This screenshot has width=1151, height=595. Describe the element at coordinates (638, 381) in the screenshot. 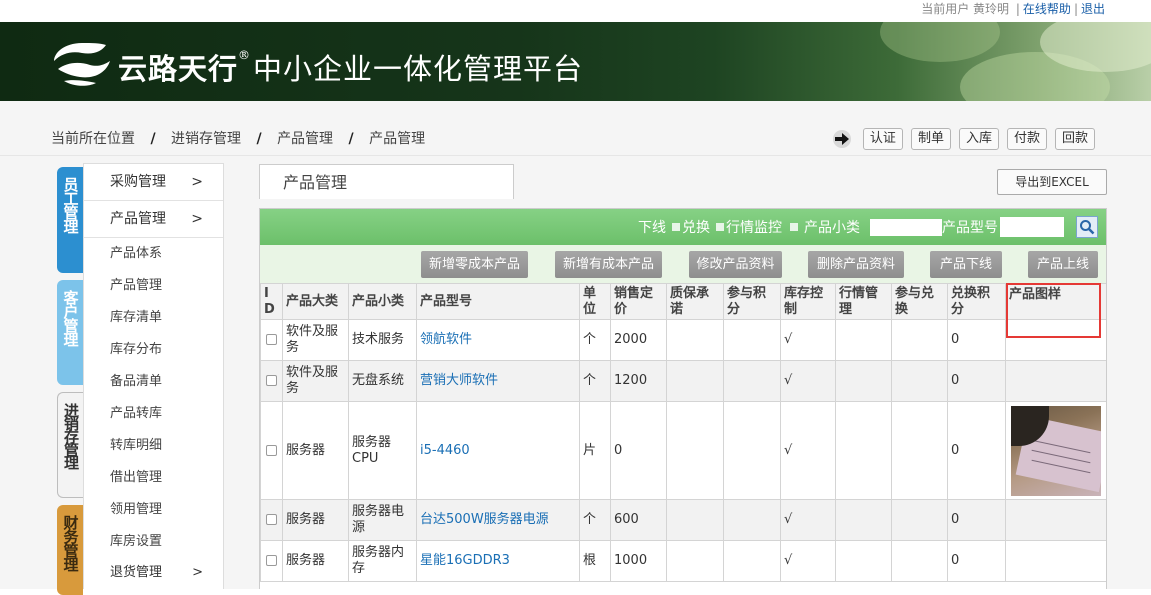

I see `cell-price: 1200` at that location.